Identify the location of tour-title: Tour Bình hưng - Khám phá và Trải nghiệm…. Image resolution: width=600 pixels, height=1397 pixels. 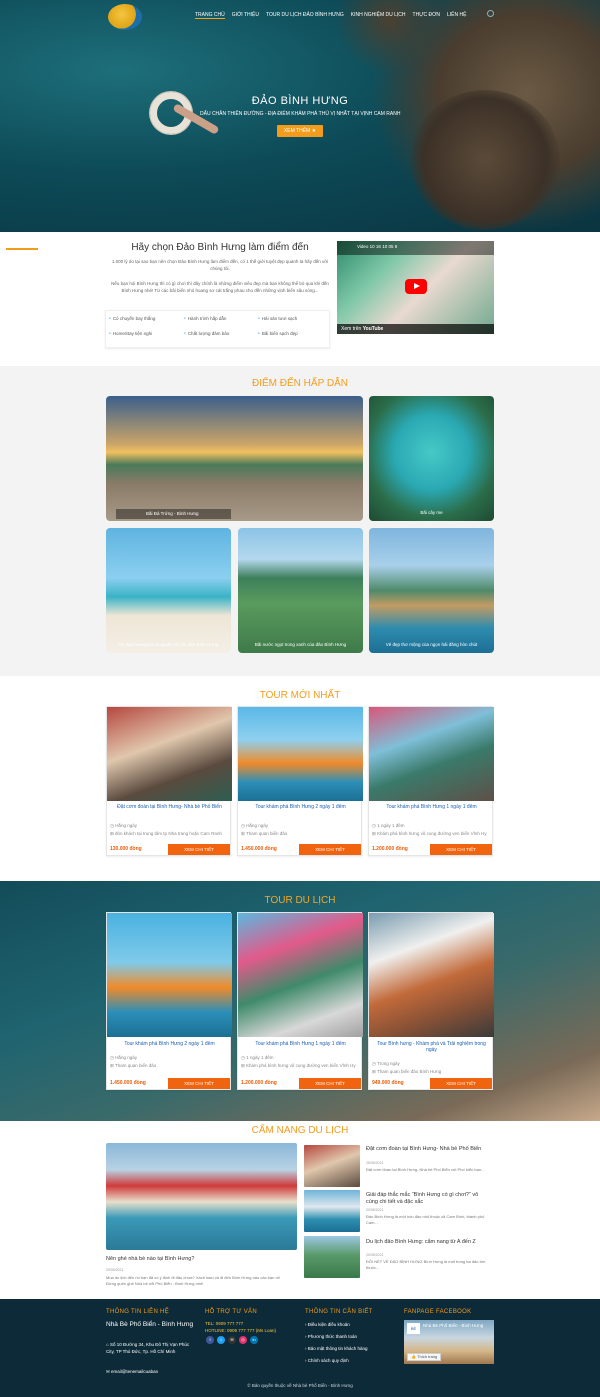
(431, 1047).